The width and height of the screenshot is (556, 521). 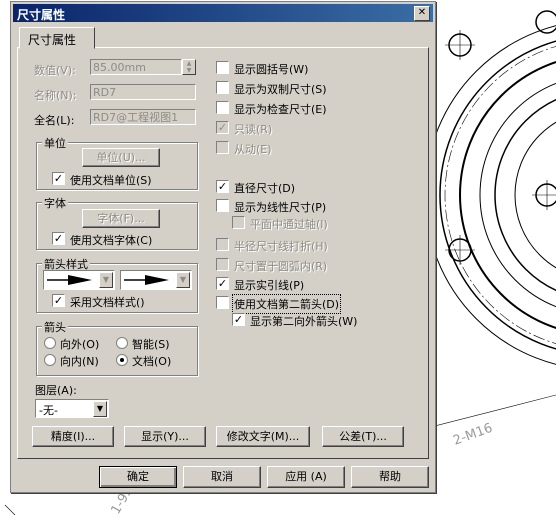 What do you see at coordinates (306, 477) in the screenshot?
I see `apply-button: 应用 (A)` at bounding box center [306, 477].